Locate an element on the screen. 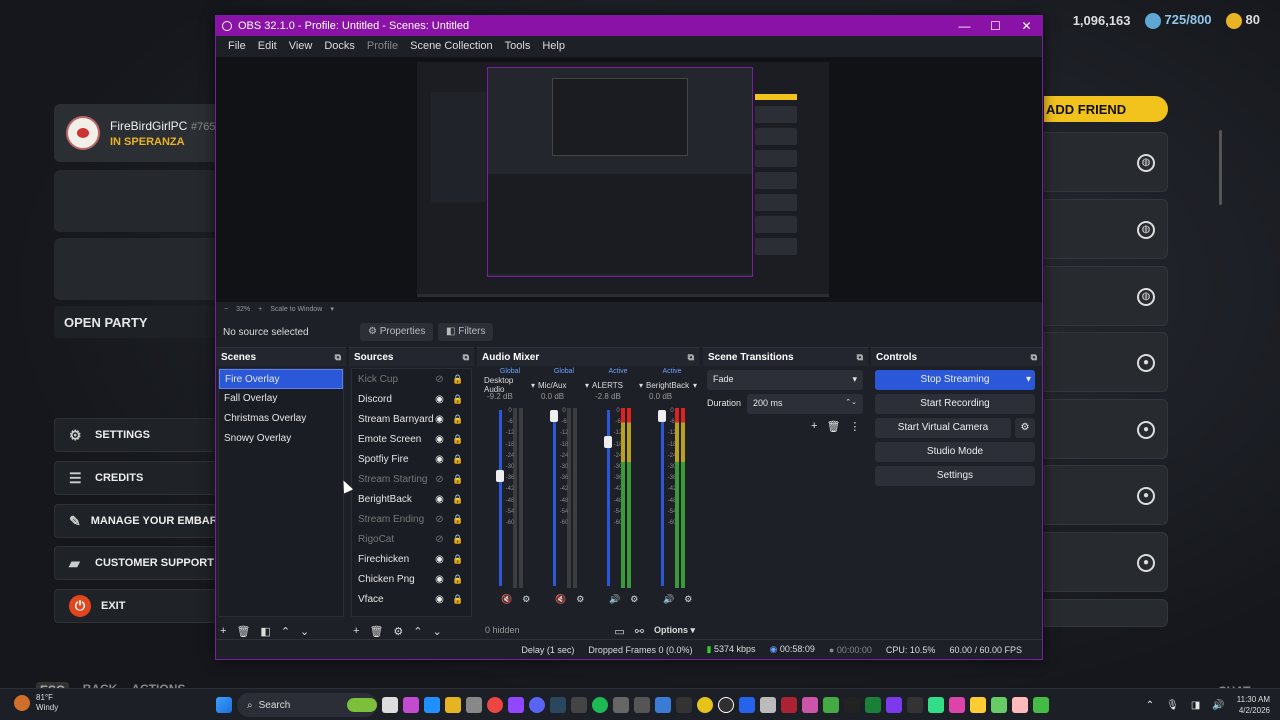 Image resolution: width=1280 pixels, height=720 pixels. scene-item: Christmas Overlay is located at coordinates (281, 419).